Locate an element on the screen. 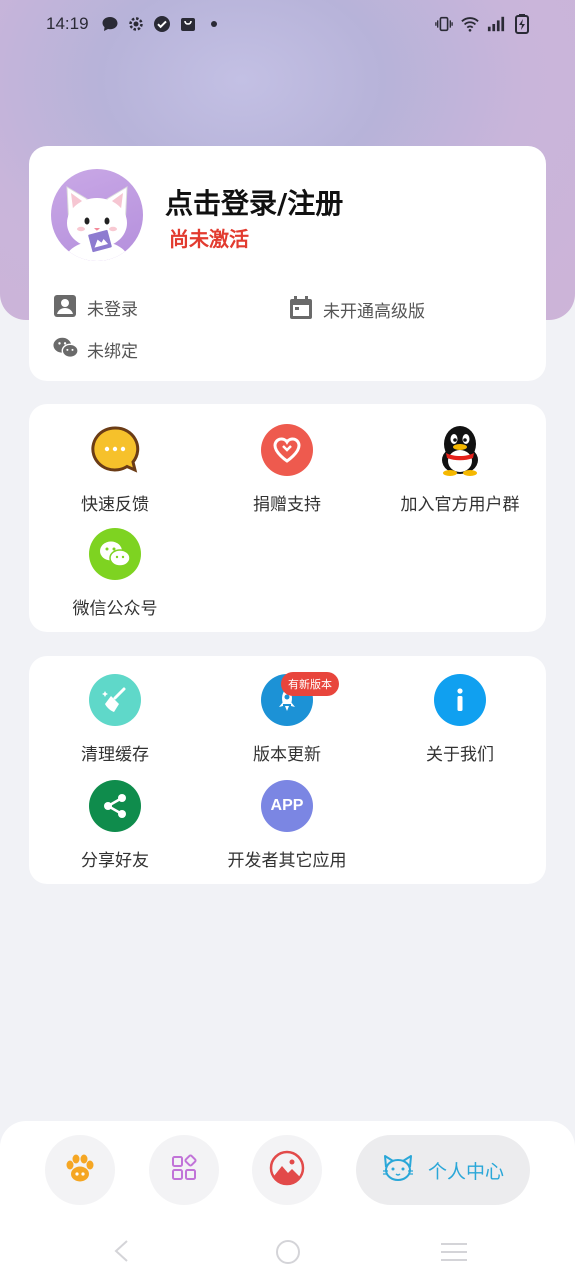  nav-categories-button is located at coordinates (184, 1170).